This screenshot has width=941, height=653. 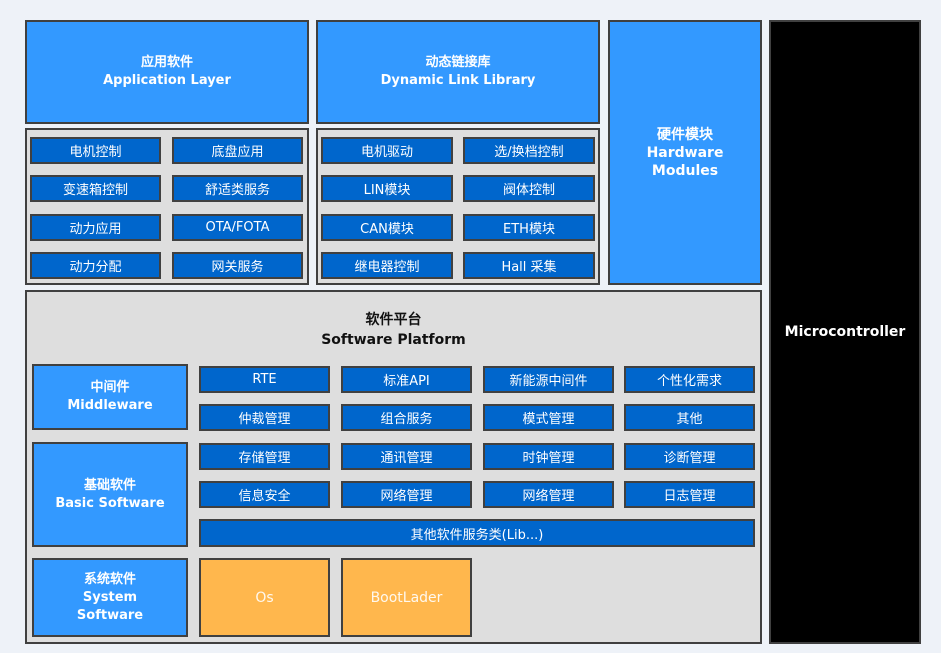 I want to click on platform-module-label: 信息安全, so click(x=264, y=496).